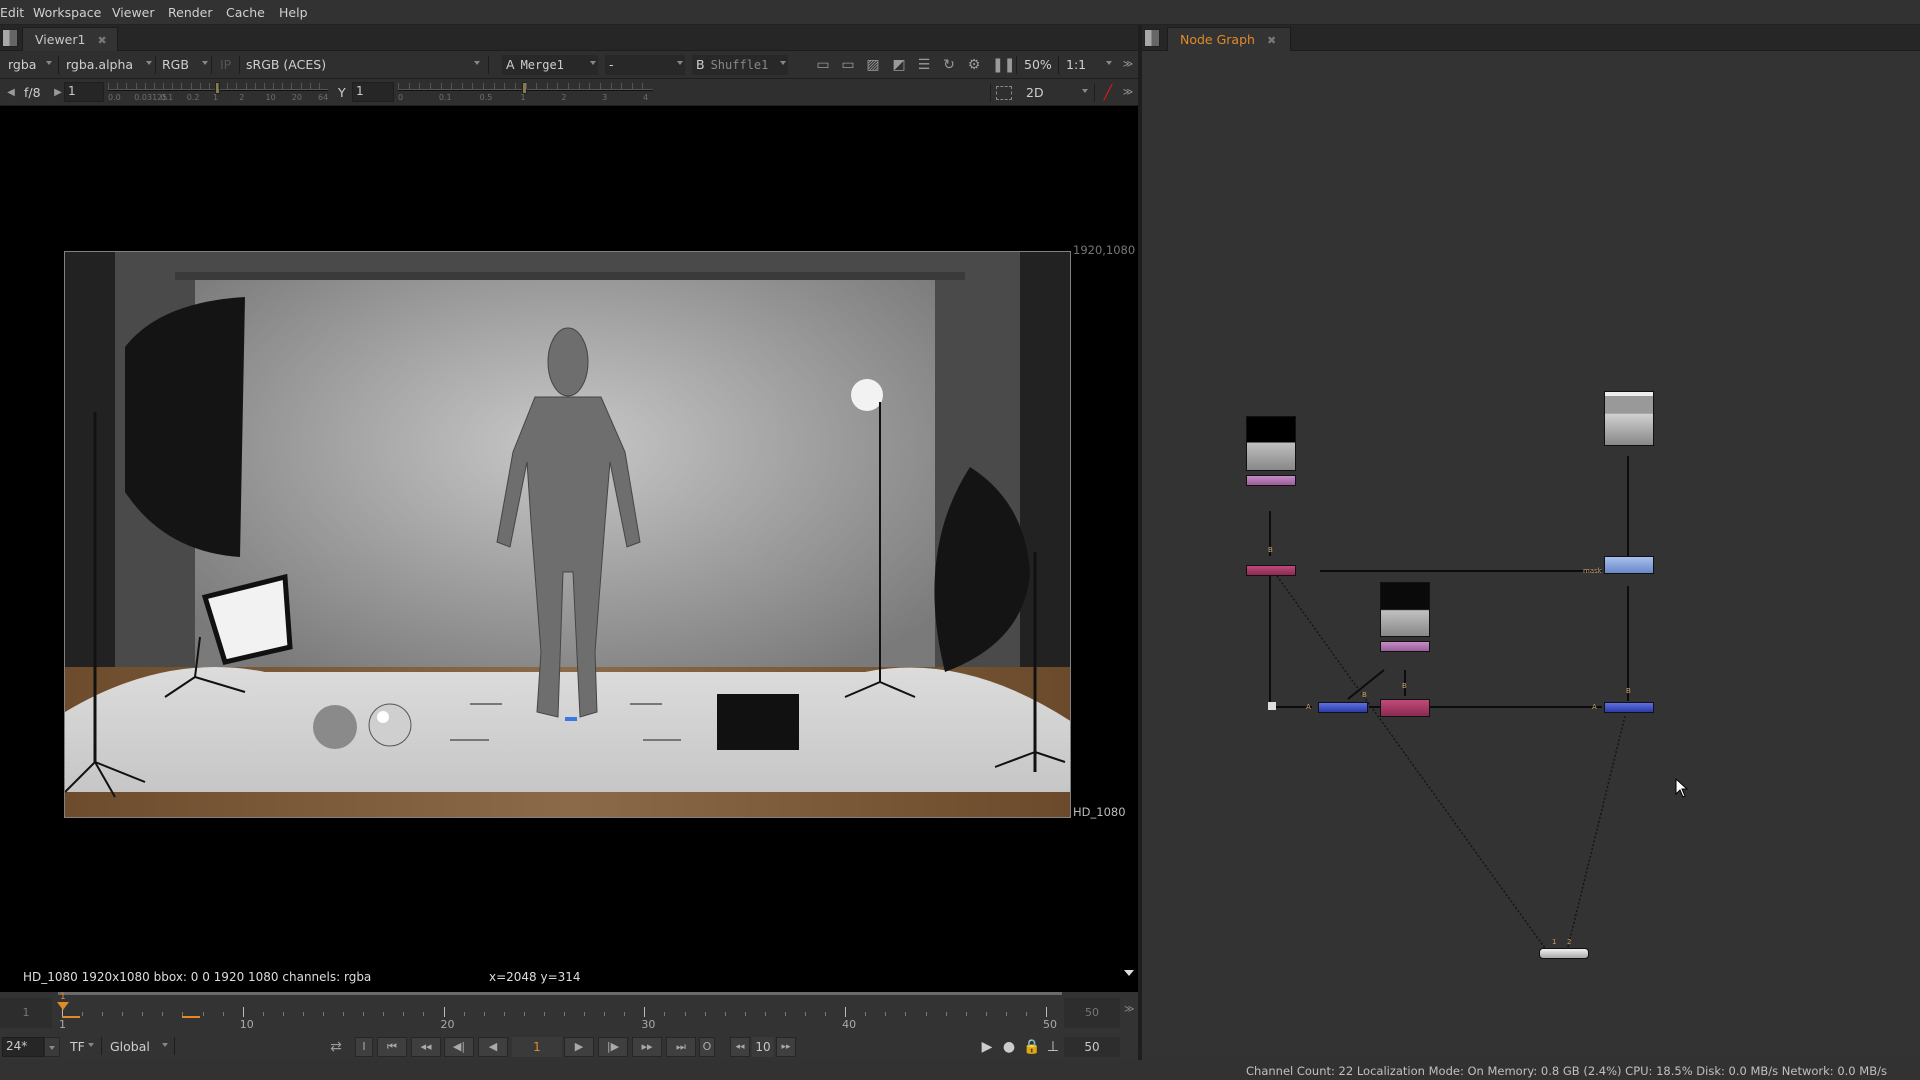  What do you see at coordinates (336, 1047) in the screenshot?
I see `playback-mode-icon: ⇄` at bounding box center [336, 1047].